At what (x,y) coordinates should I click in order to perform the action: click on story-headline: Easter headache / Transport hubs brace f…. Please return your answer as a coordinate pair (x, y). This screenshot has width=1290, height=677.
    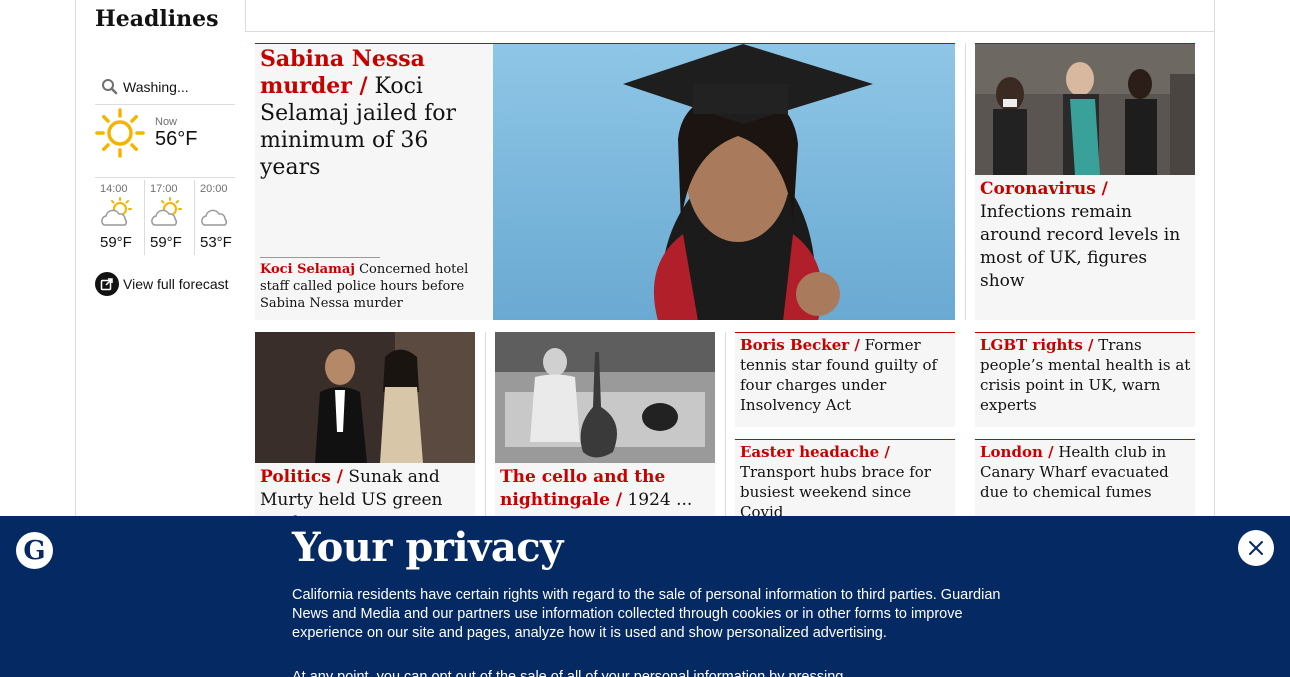
    Looking at the image, I should click on (846, 482).